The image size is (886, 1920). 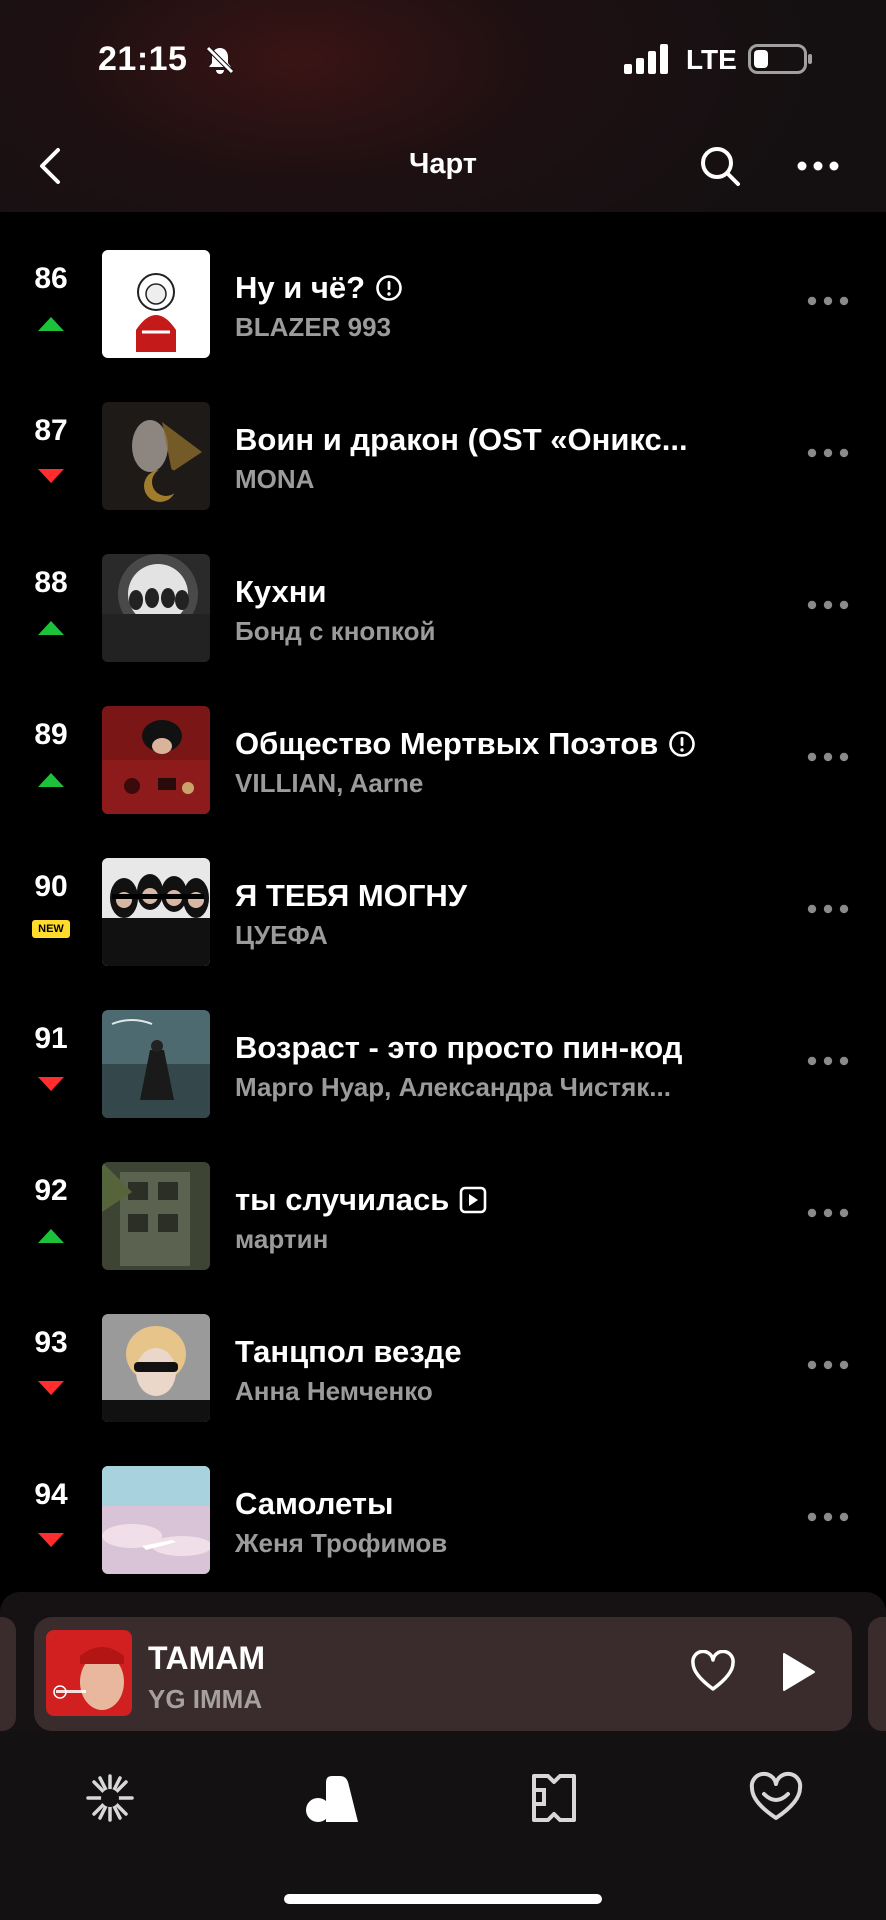 What do you see at coordinates (459, 1047) in the screenshot?
I see `track-title-text: Возраст - это просто пин-код` at bounding box center [459, 1047].